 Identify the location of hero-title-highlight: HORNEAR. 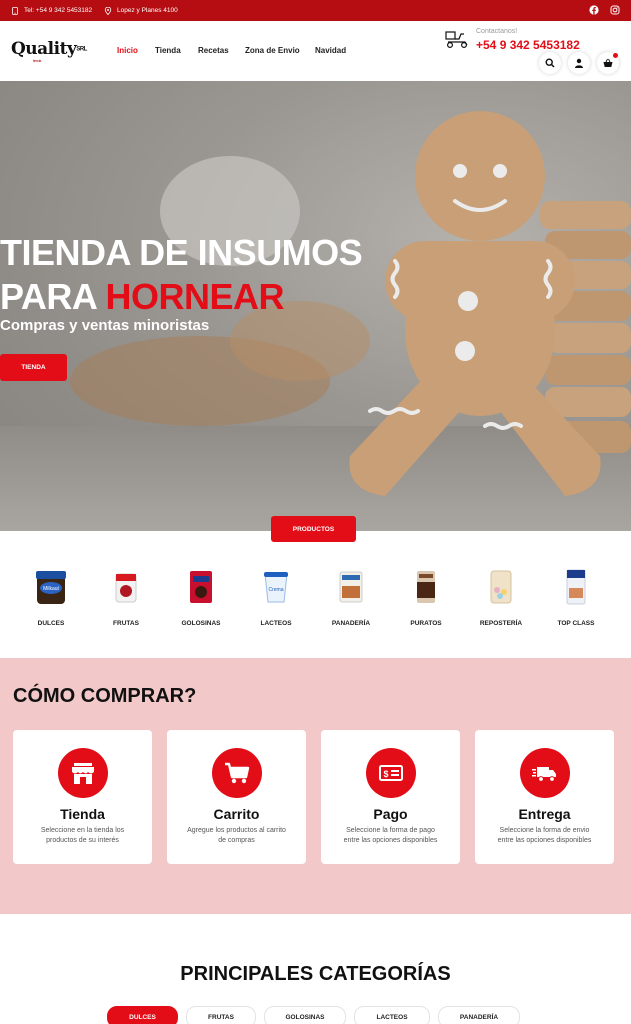
(195, 296).